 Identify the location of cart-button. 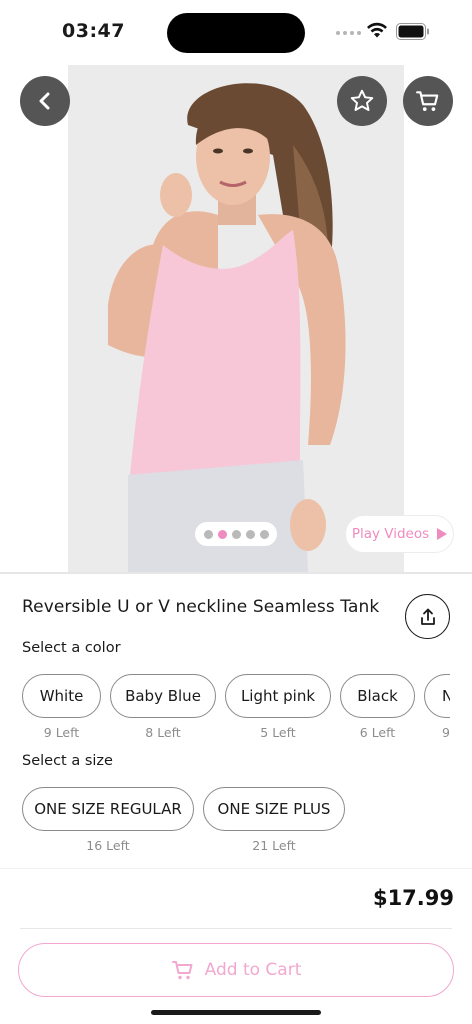
(428, 101).